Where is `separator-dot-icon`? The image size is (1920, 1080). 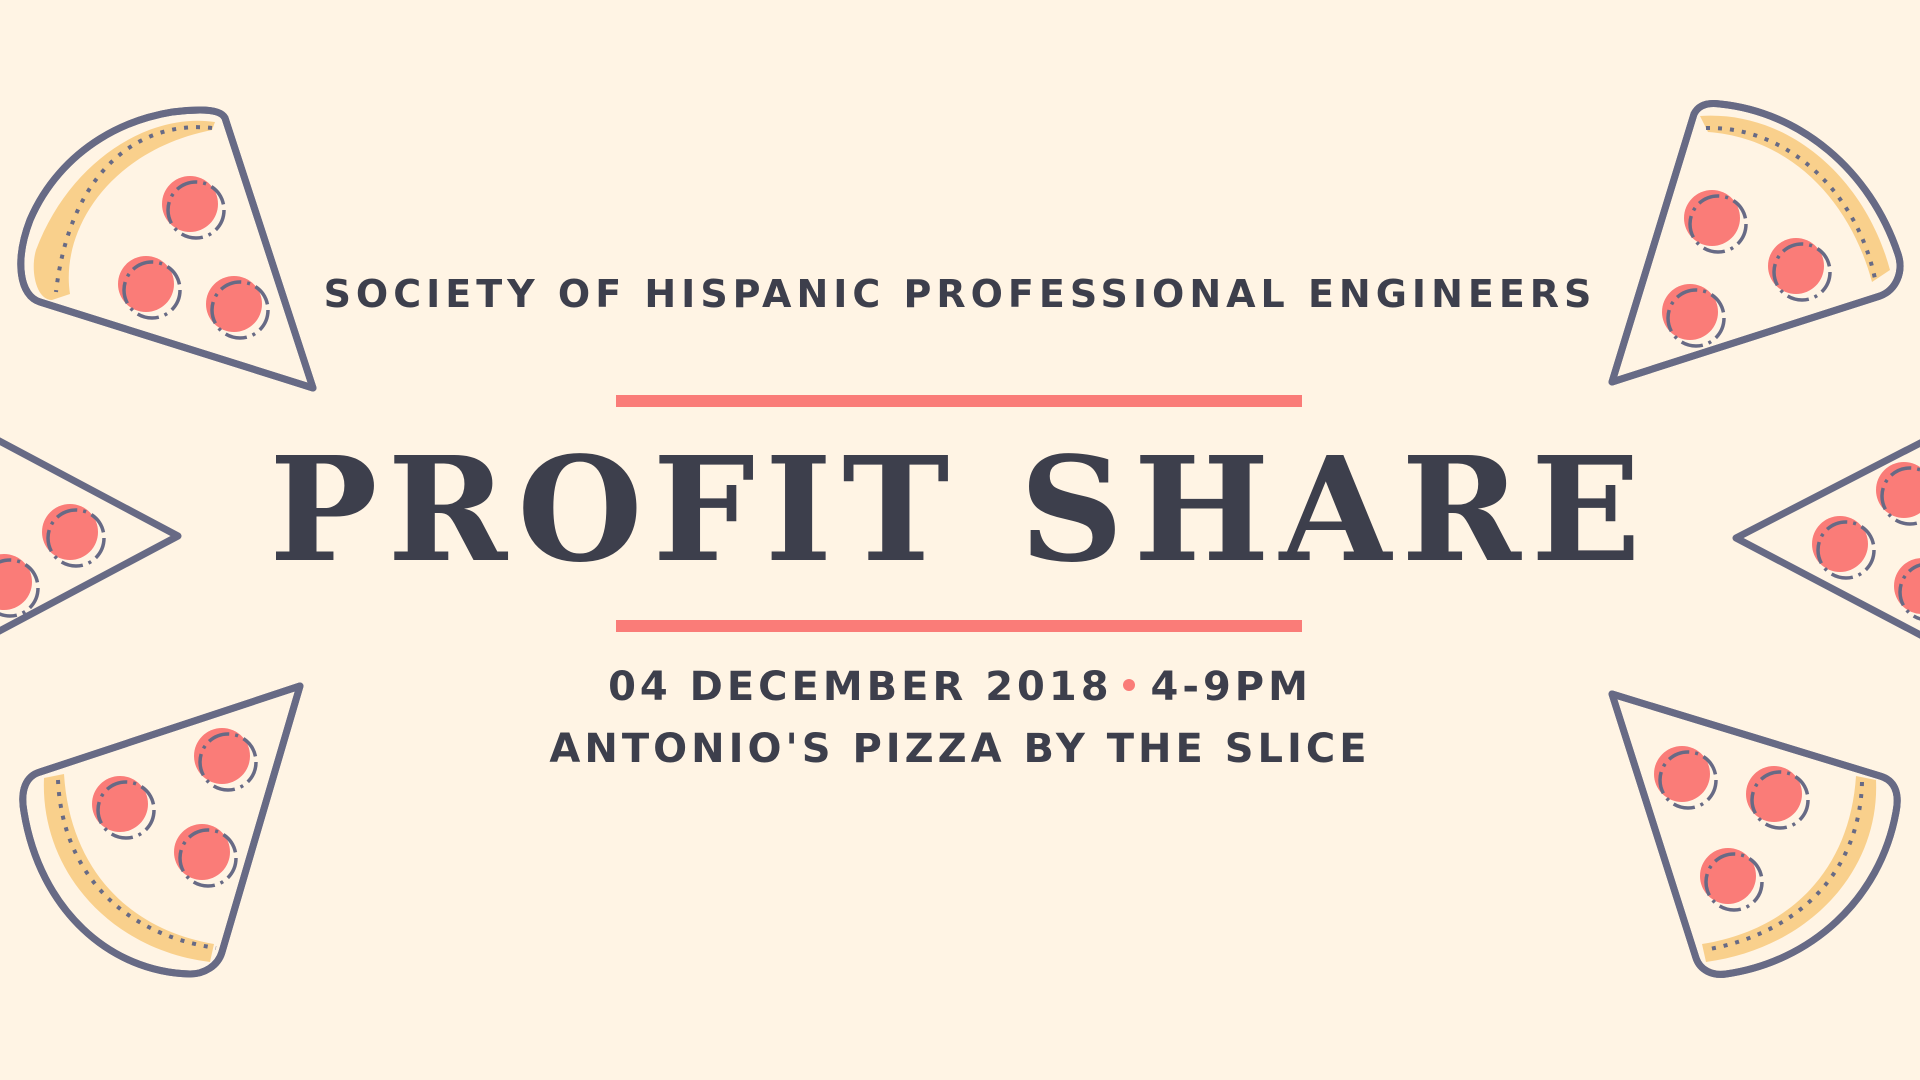 separator-dot-icon is located at coordinates (1128, 685).